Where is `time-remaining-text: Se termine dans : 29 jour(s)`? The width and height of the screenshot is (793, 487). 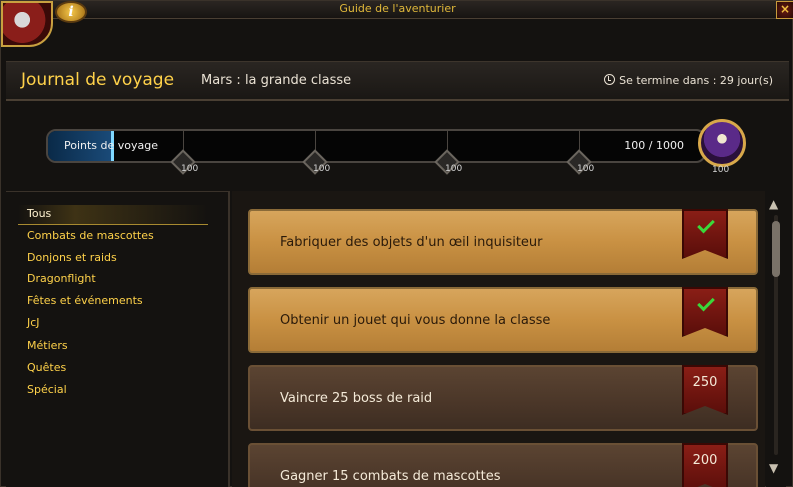 time-remaining-text: Se termine dans : 29 jour(s) is located at coordinates (696, 80).